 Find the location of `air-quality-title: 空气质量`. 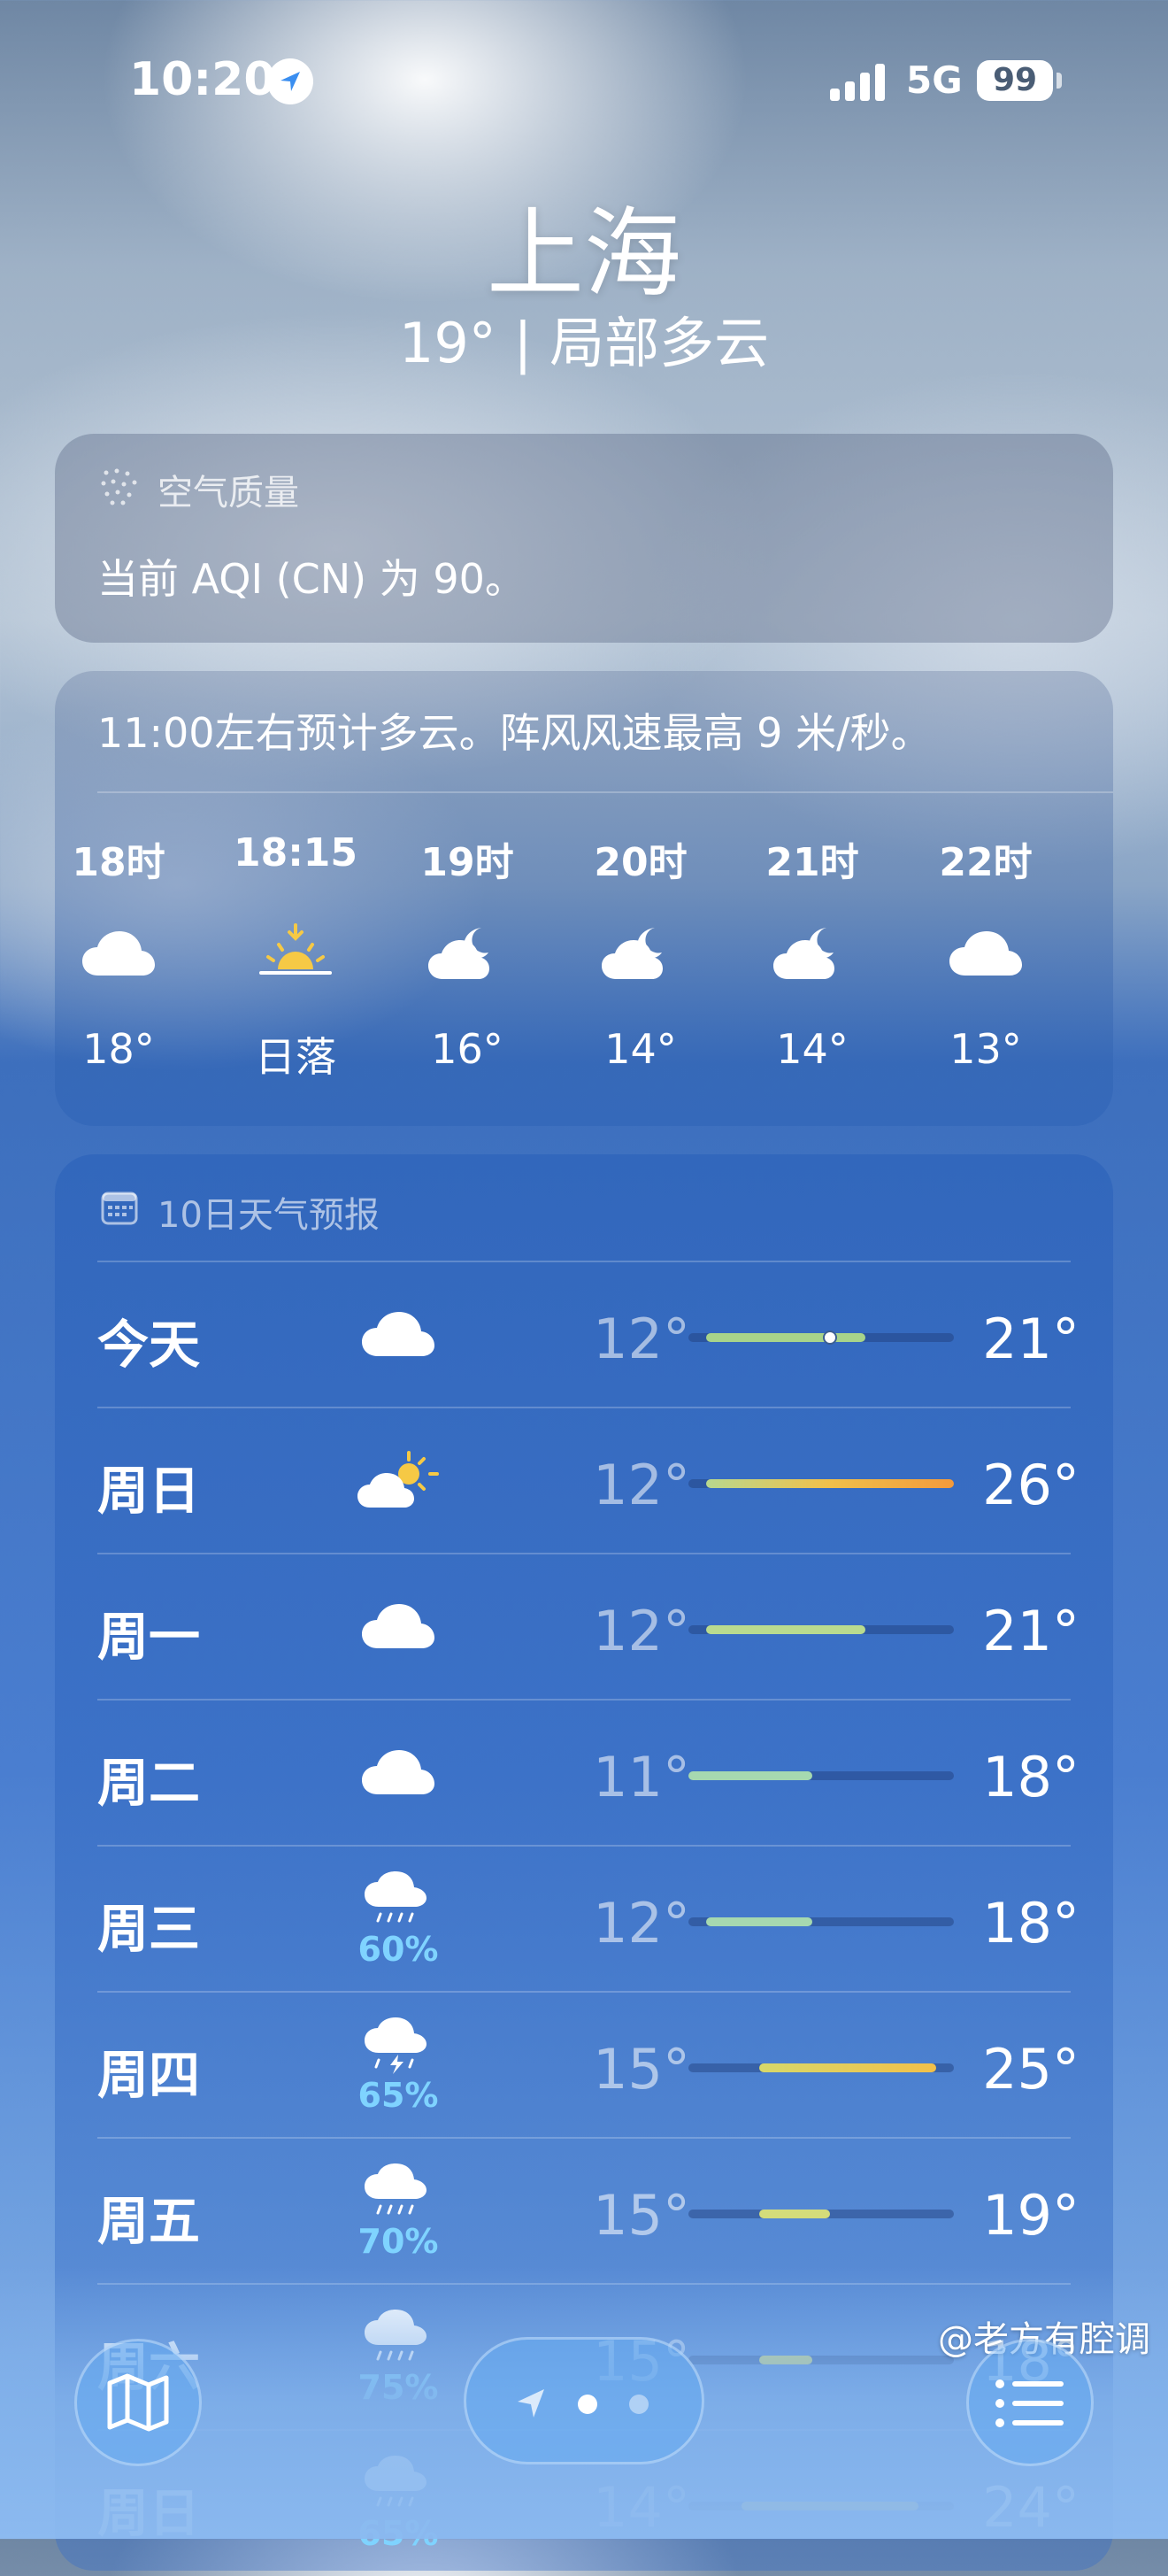

air-quality-title: 空气质量 is located at coordinates (229, 493).